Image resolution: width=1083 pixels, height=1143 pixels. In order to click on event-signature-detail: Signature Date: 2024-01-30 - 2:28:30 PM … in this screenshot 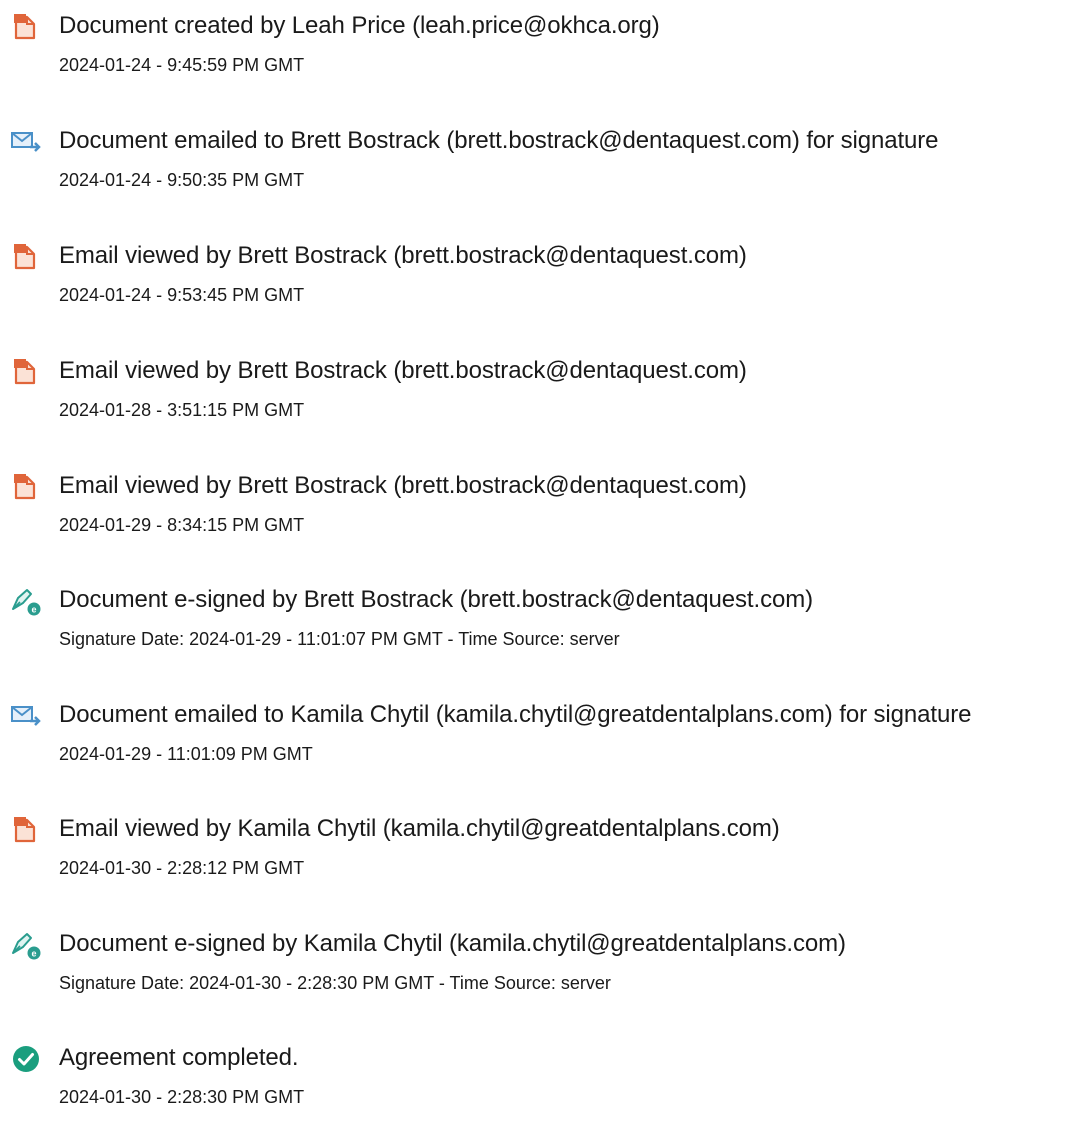, I will do `click(335, 983)`.